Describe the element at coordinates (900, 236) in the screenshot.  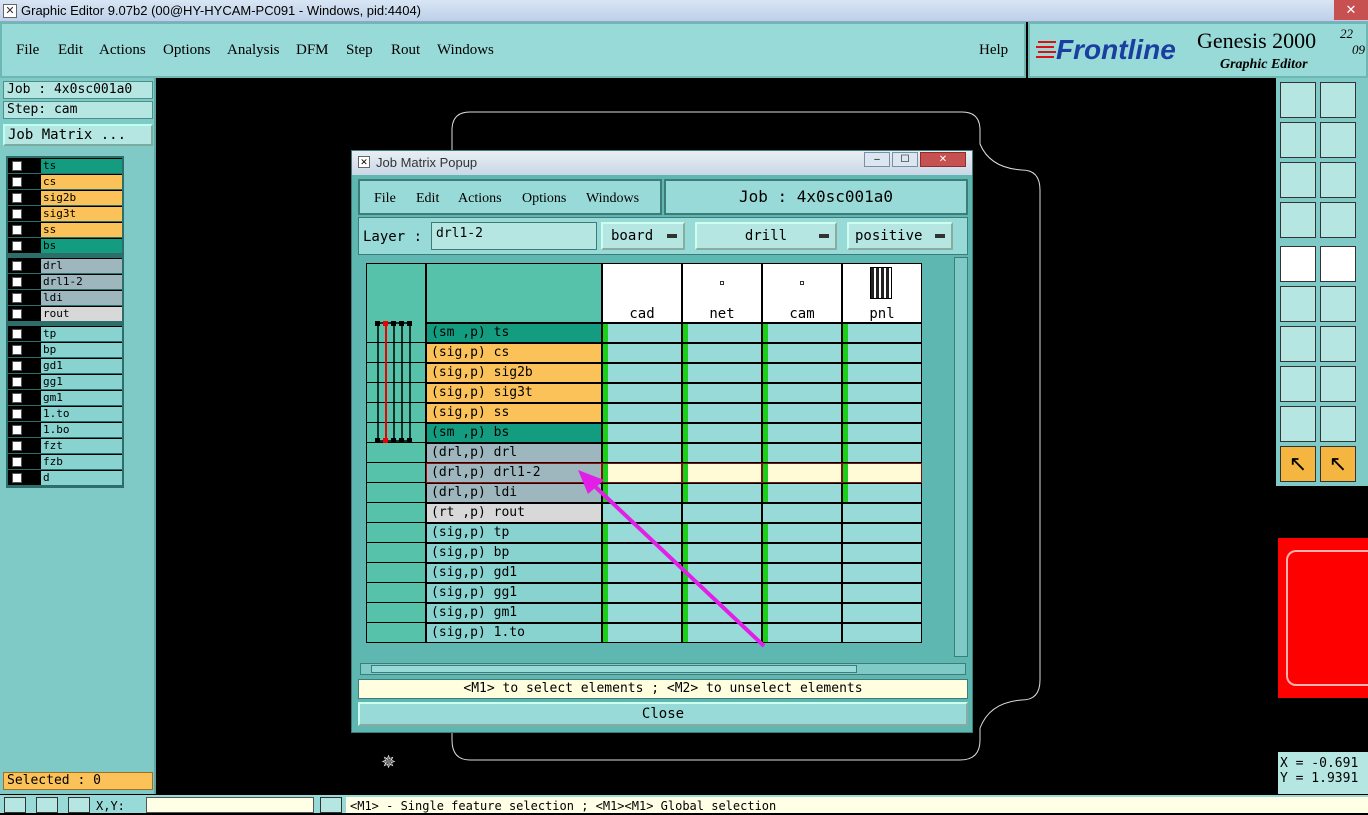
I see `polarity-dropdown: positive` at that location.